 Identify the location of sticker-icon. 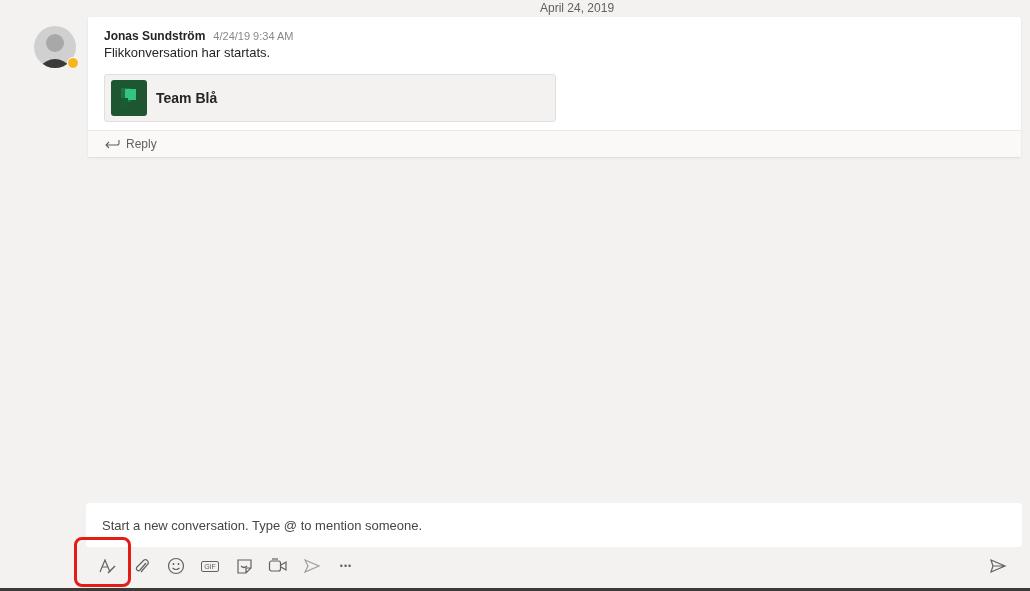
(244, 566).